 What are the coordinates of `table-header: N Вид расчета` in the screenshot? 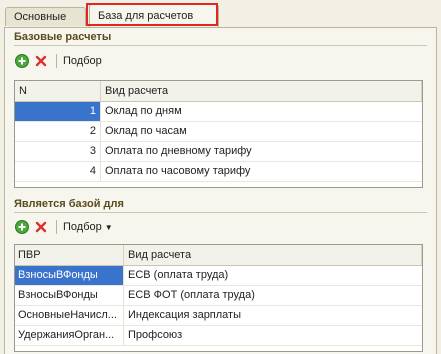 It's located at (218, 91).